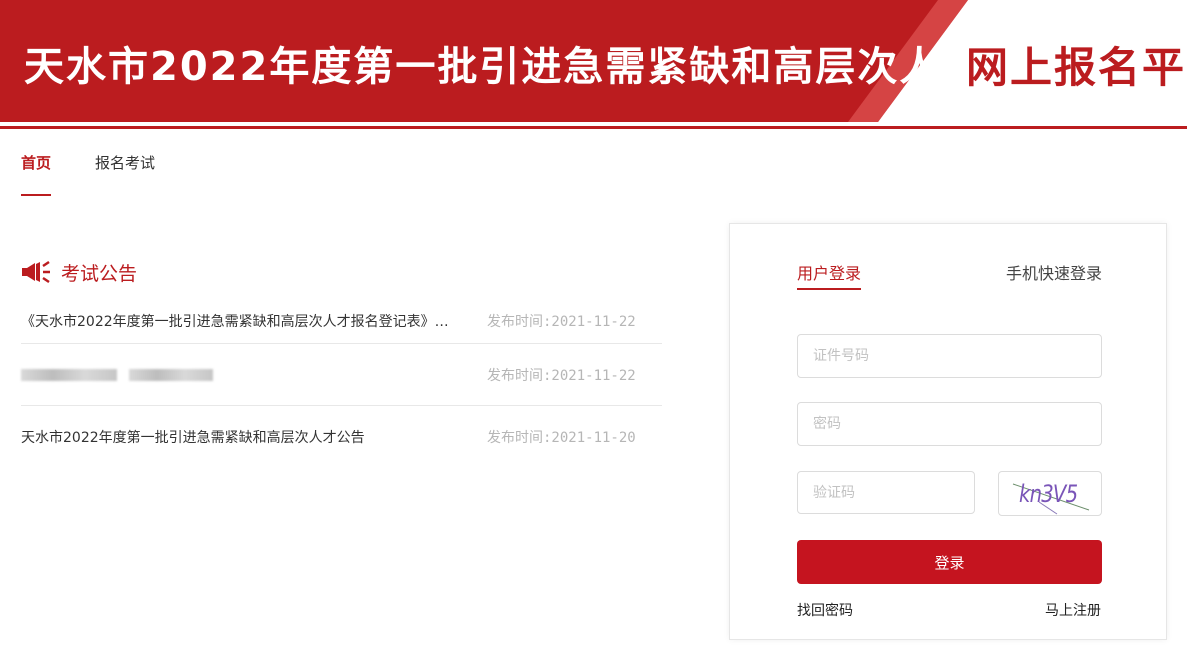  Describe the element at coordinates (1076, 67) in the screenshot. I see `banner-platform-name: 网上报名平台` at that location.